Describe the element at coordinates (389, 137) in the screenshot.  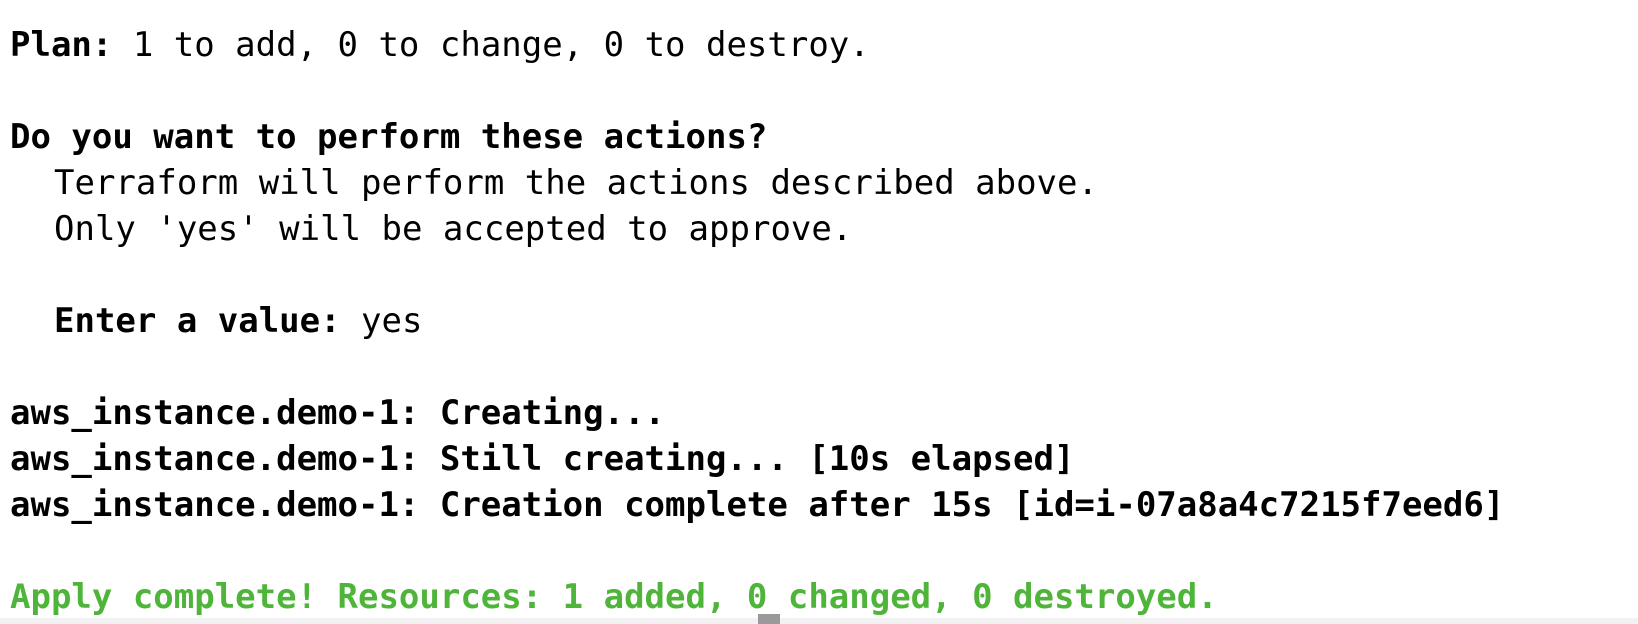
I see `confirm-question: Do you want to perform these actions?` at that location.